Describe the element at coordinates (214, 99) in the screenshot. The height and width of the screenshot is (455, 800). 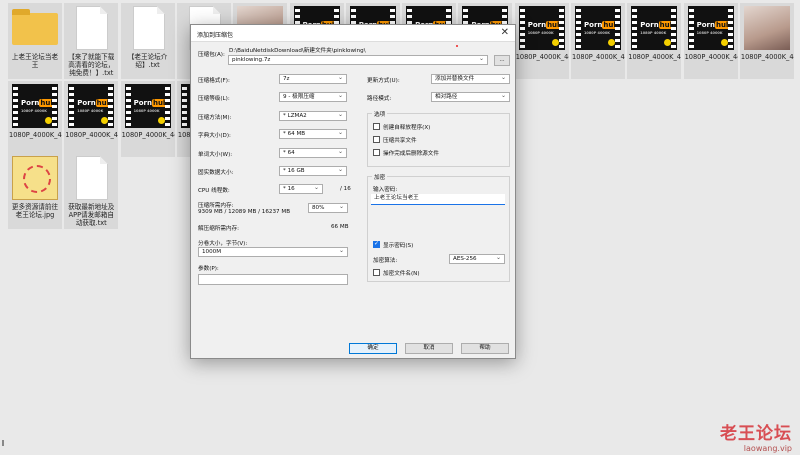
I see `level-label: 压缩等级(L):` at that location.